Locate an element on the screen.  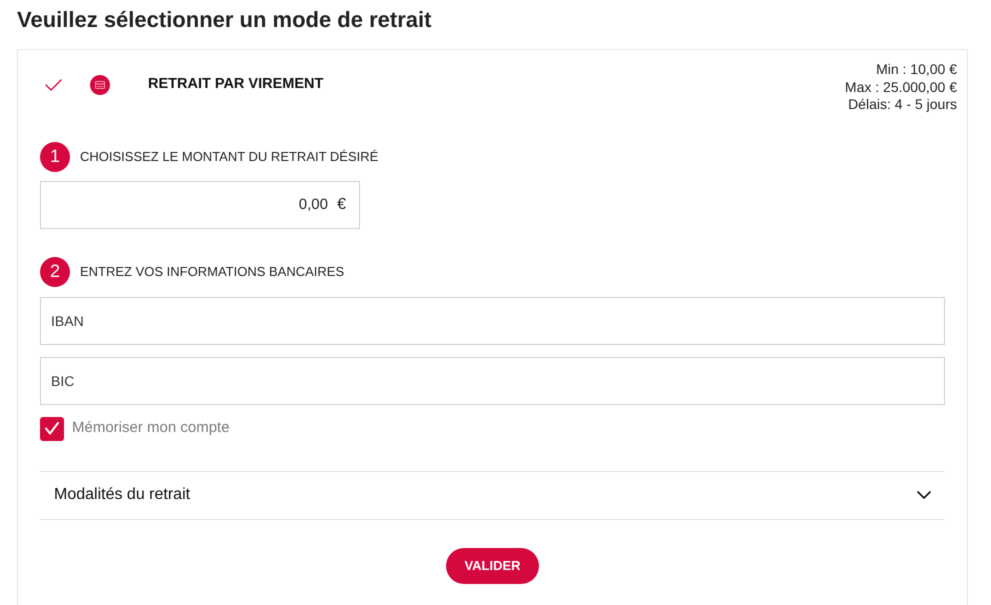
check-icon is located at coordinates (52, 428).